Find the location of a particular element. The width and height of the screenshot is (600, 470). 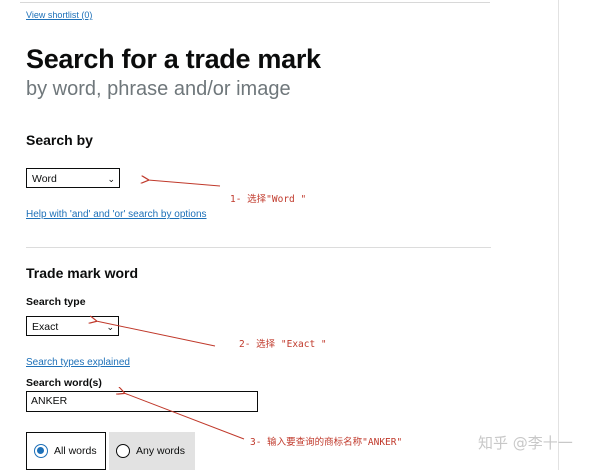

annotation-note-2: 2- 选择 "Exact " is located at coordinates (283, 344).